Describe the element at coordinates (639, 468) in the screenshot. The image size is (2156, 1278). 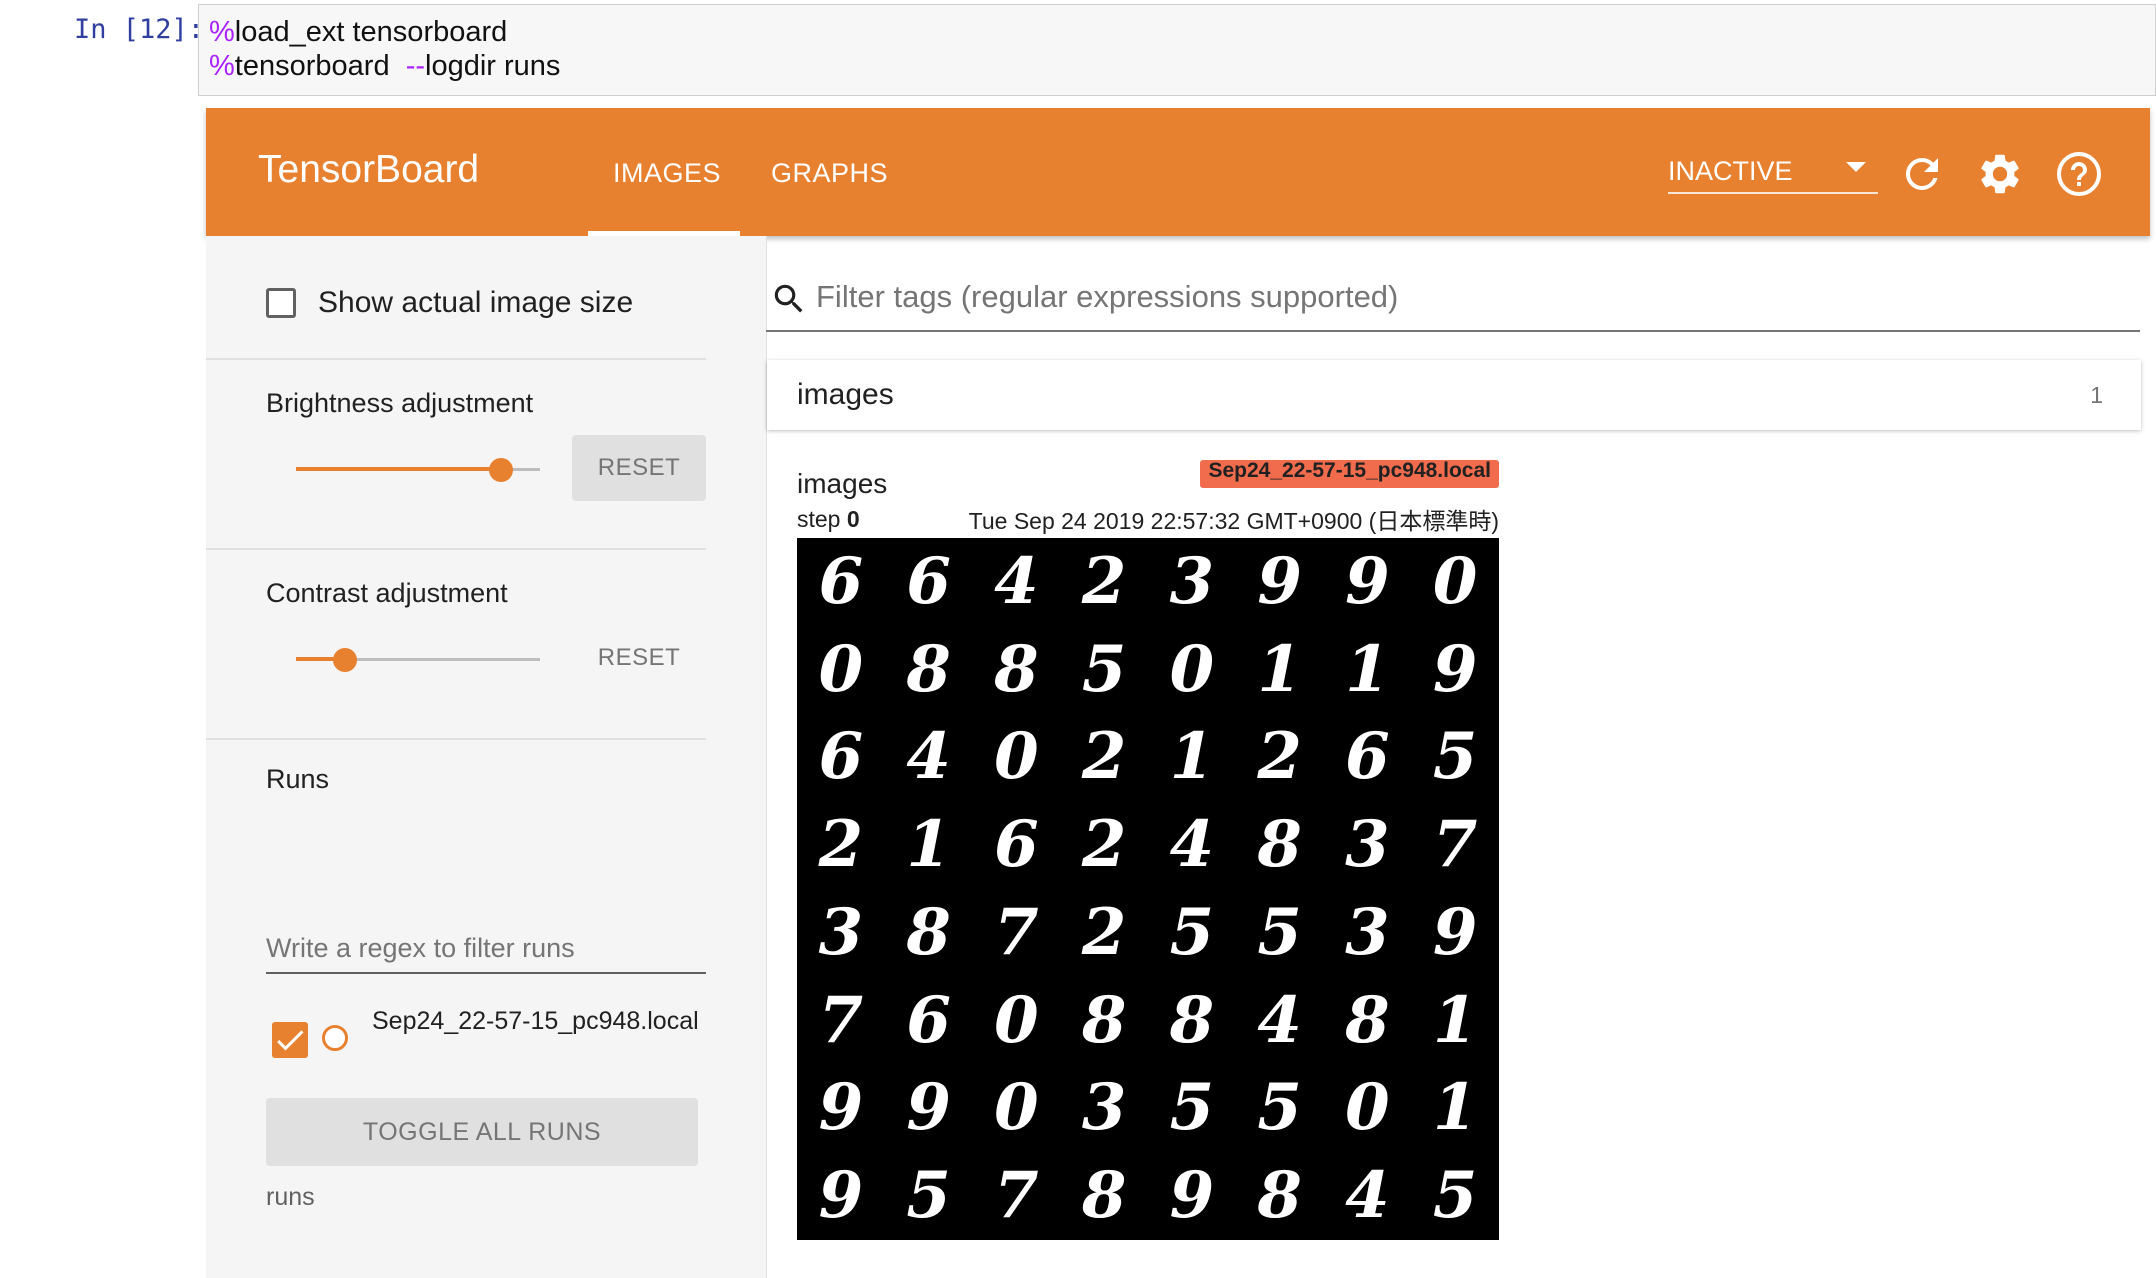
I see `brightness-reset-button: RESET` at that location.